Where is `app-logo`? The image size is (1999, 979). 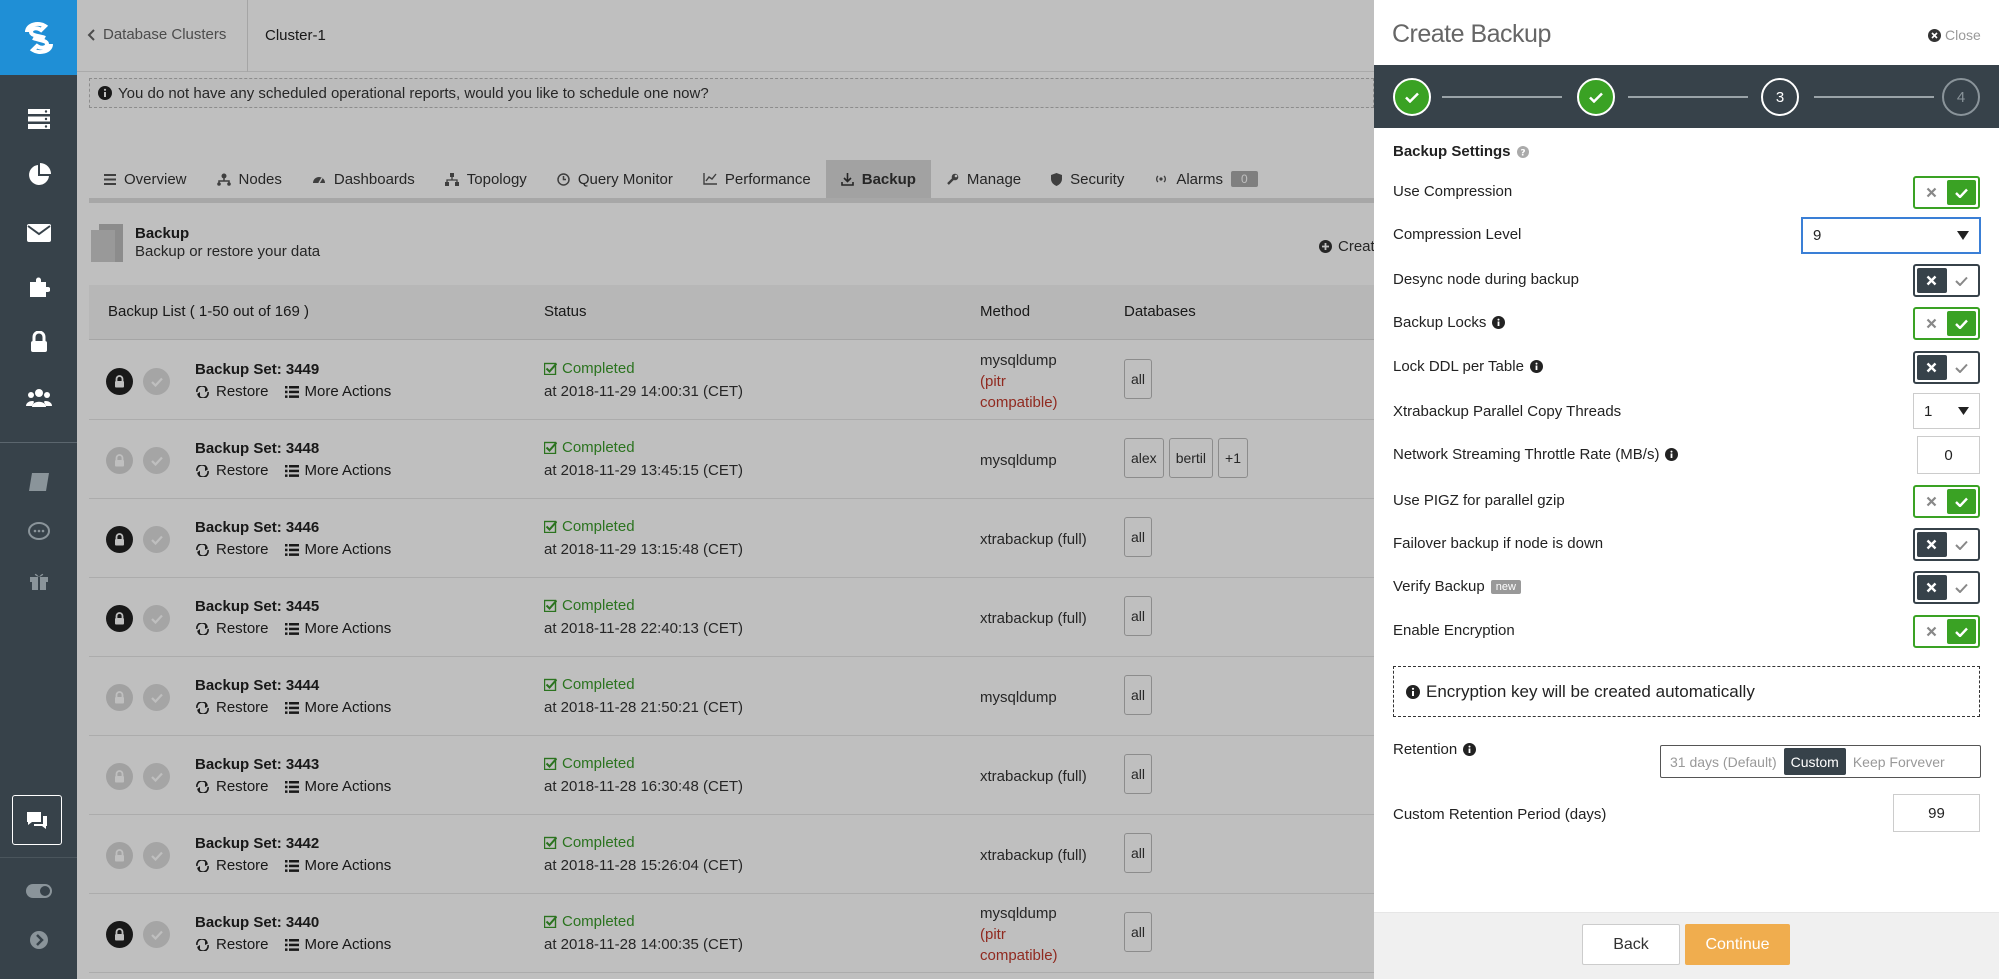 app-logo is located at coordinates (38, 37).